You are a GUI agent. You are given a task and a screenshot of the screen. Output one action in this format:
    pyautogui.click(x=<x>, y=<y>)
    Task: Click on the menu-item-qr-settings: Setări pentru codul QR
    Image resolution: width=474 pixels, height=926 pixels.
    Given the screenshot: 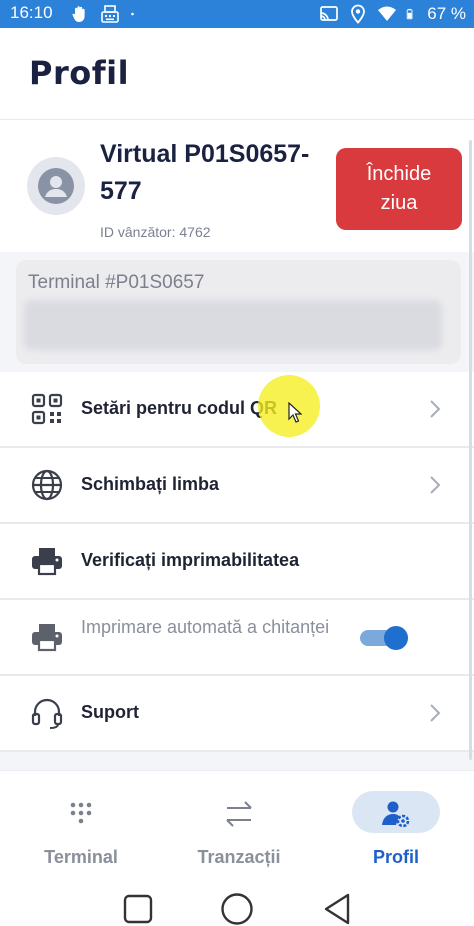 What is the action you would take?
    pyautogui.click(x=237, y=410)
    